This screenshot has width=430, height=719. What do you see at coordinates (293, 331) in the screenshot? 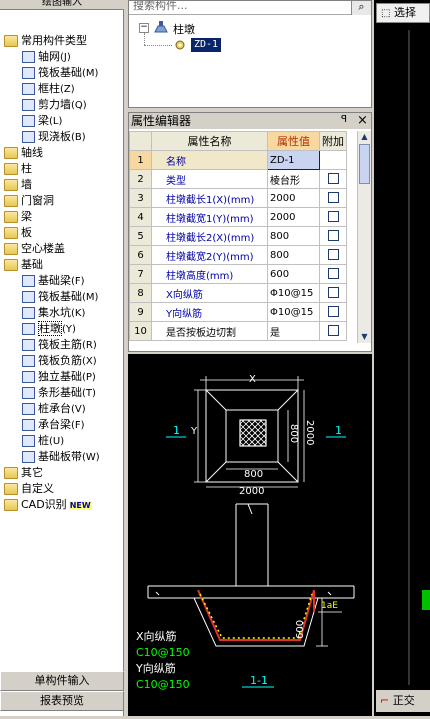
I see `property-value: 是` at bounding box center [293, 331].